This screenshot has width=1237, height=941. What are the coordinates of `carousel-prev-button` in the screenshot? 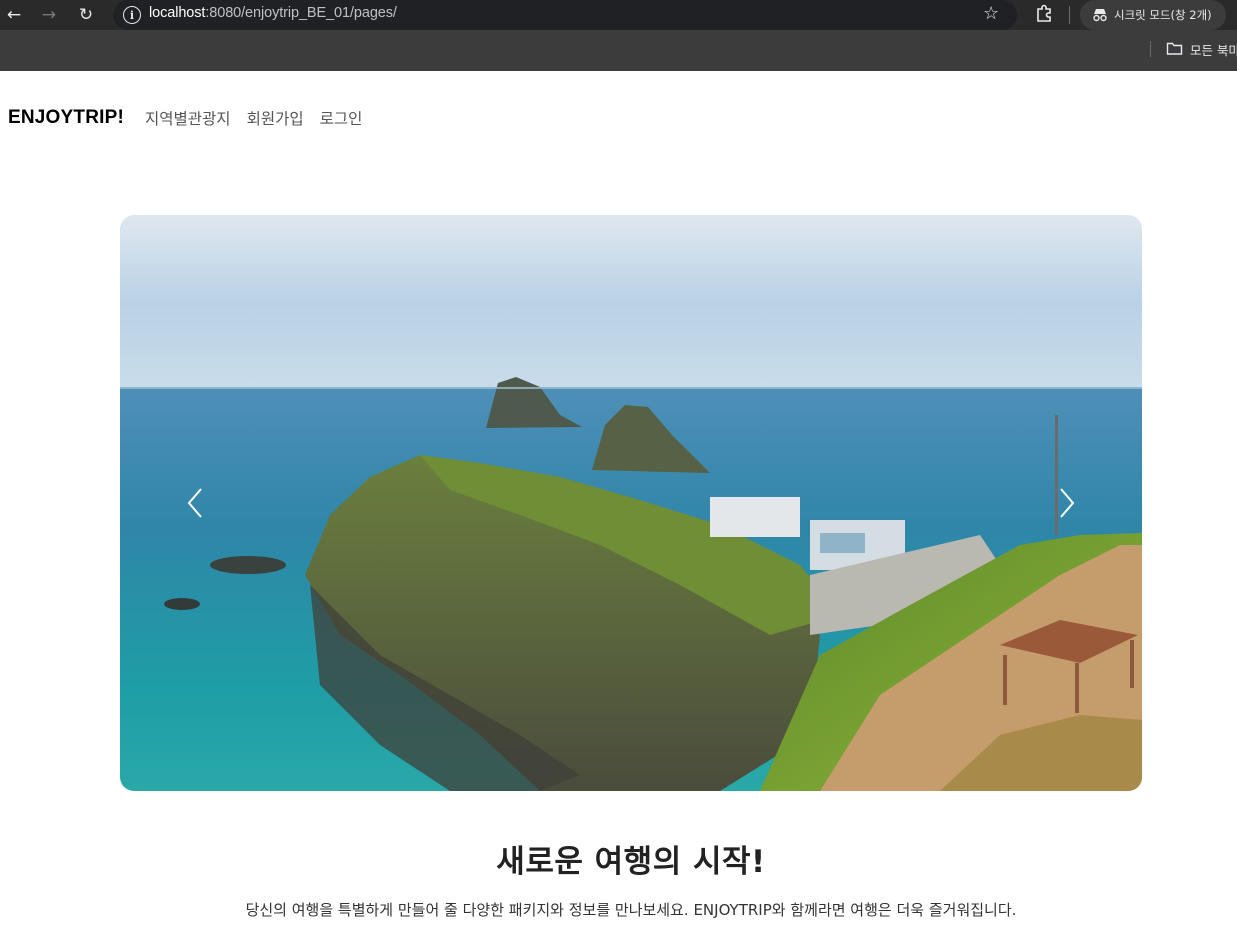 It's located at (195, 503).